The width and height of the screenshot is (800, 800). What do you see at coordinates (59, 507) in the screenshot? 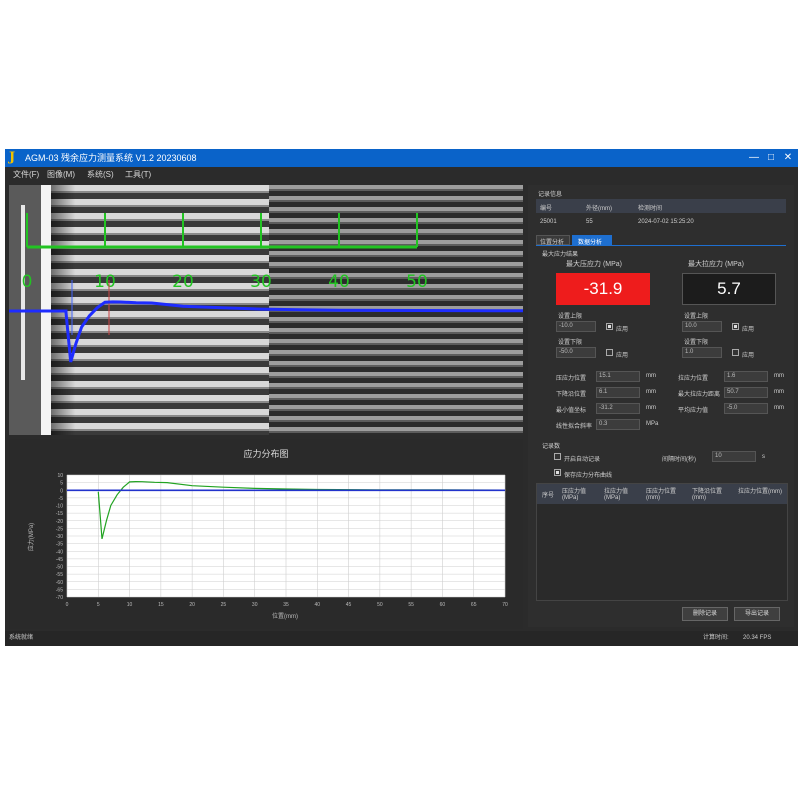
I see `y-tick-label: -10` at bounding box center [59, 507].